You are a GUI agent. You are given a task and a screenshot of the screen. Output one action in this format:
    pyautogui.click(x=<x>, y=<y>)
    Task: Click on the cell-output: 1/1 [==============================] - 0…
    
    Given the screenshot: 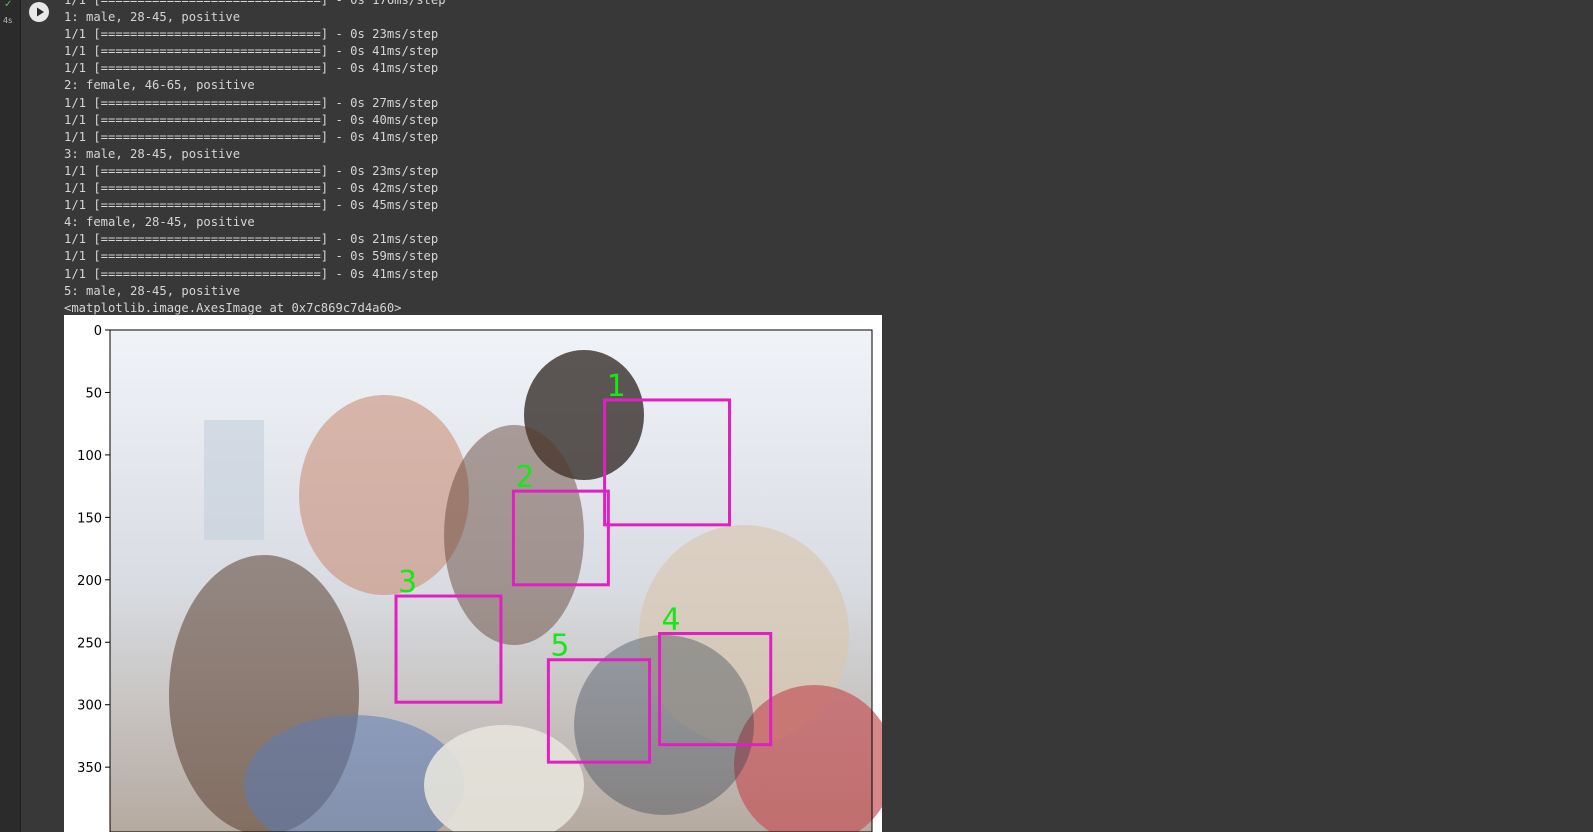 What is the action you would take?
    pyautogui.click(x=255, y=158)
    